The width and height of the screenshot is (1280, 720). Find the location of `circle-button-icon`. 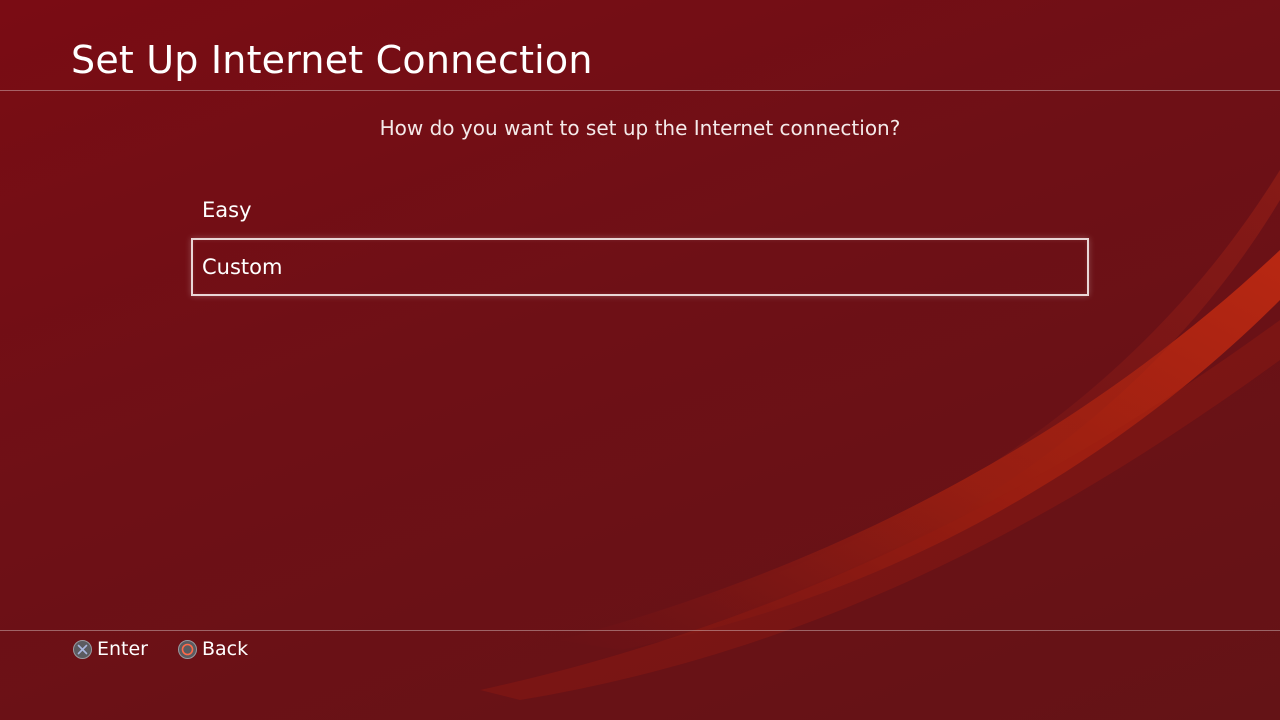

circle-button-icon is located at coordinates (187, 649).